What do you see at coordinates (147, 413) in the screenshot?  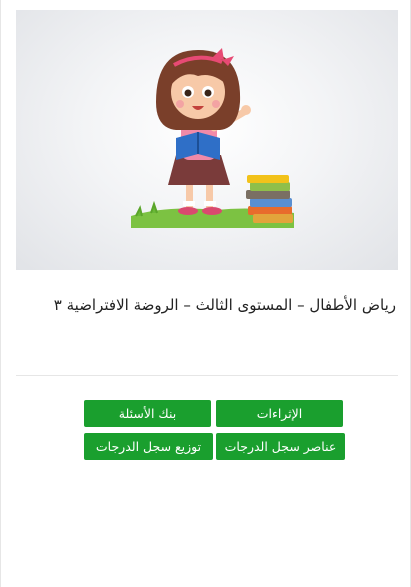 I see `question-bank-button: بنك الأسئلة` at bounding box center [147, 413].